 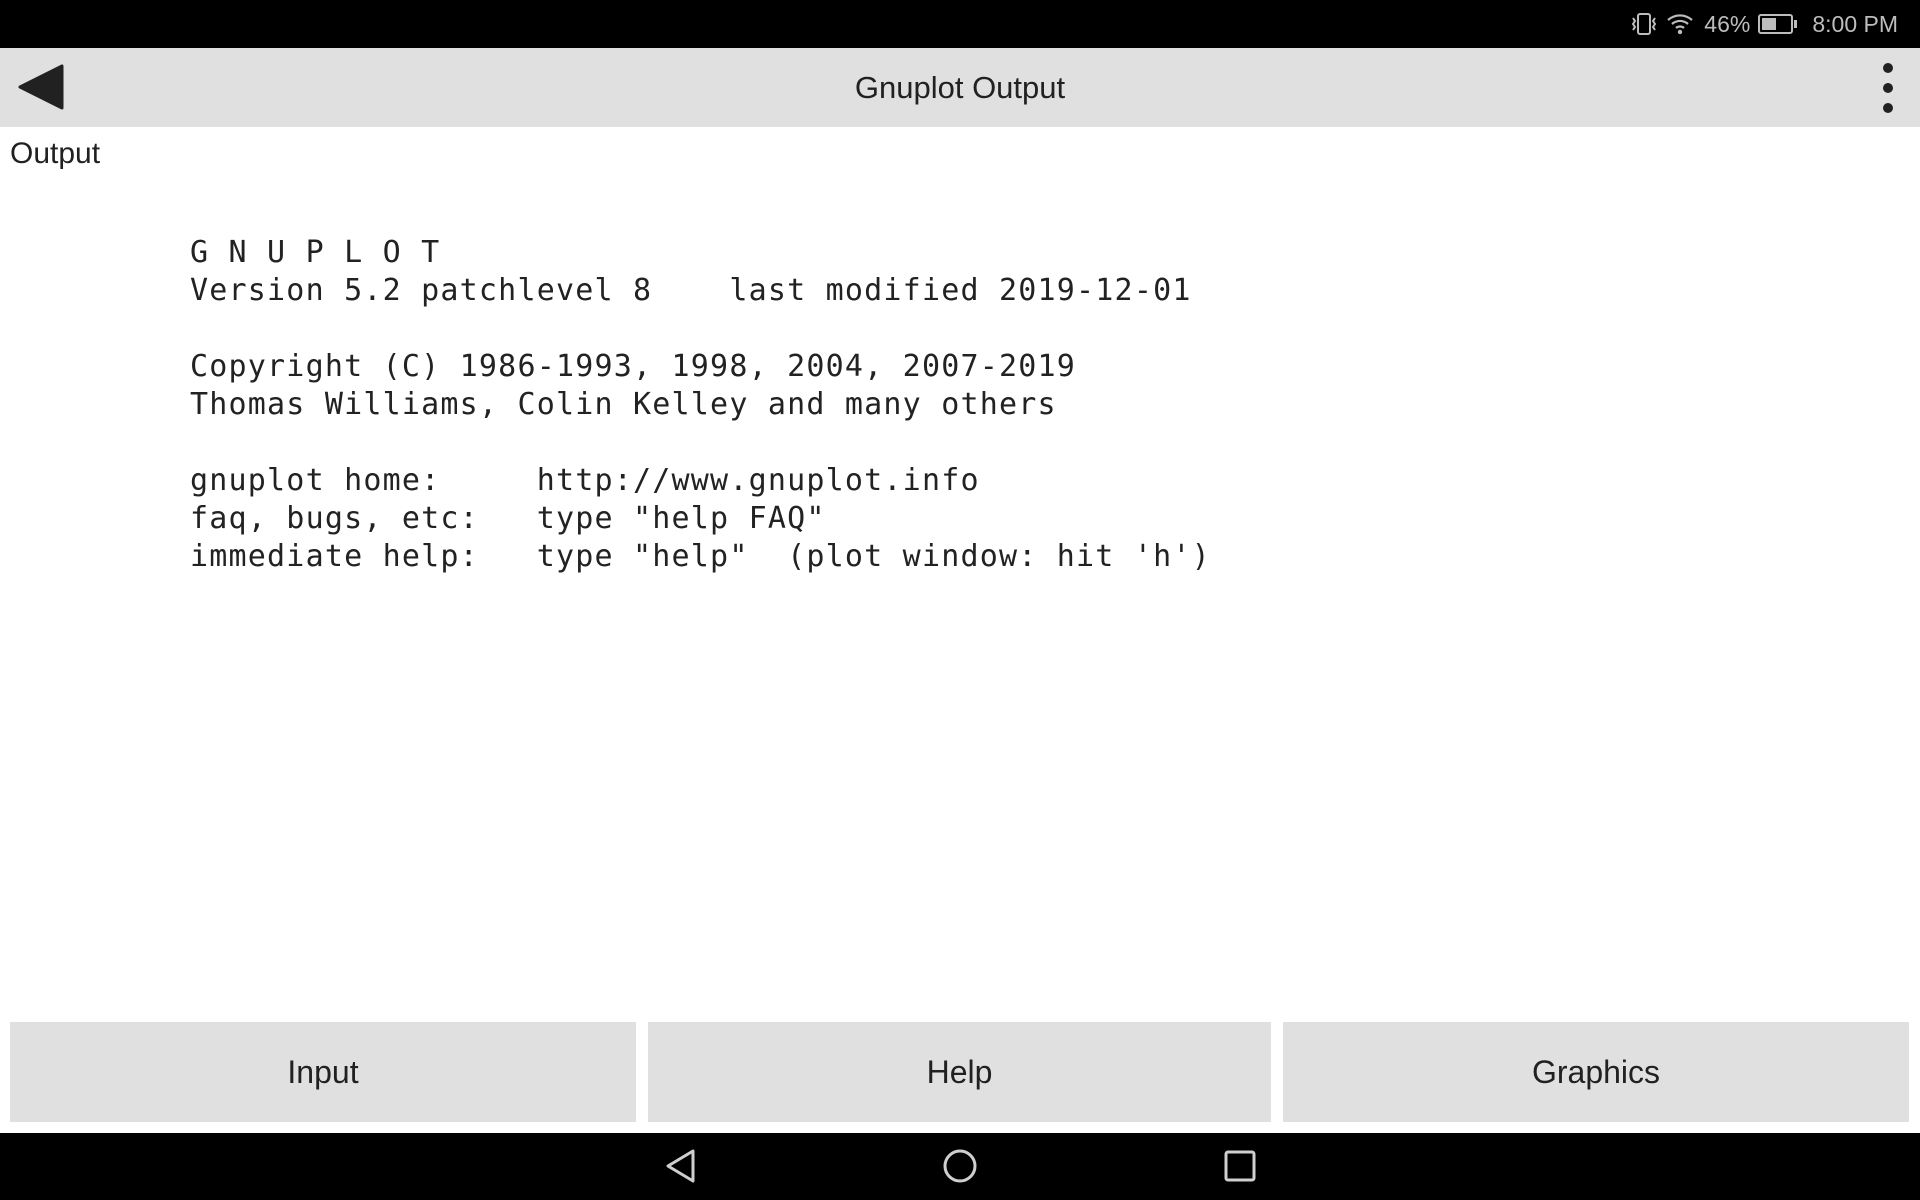 I want to click on wifi-icon, so click(x=1680, y=24).